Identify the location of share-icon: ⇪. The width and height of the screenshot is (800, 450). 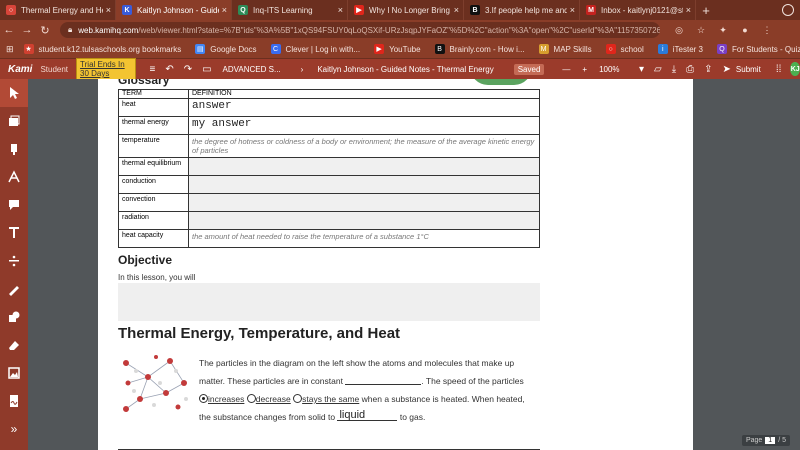
(708, 69).